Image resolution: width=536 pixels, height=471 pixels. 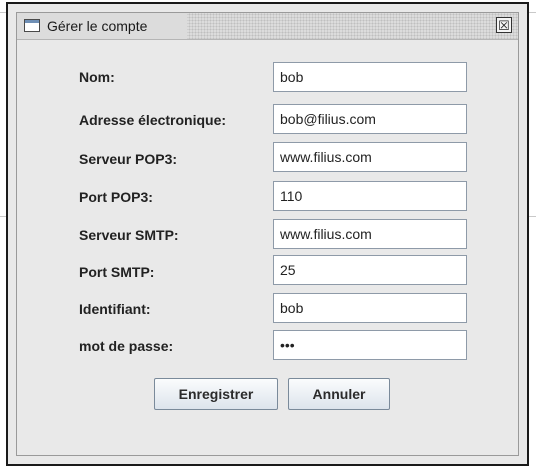 I want to click on save-button: Enregistrer, so click(x=216, y=394).